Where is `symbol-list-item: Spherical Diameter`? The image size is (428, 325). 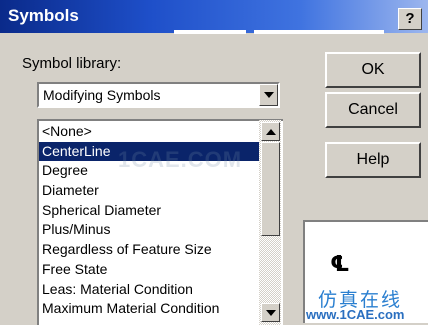 symbol-list-item: Spherical Diameter is located at coordinates (150, 211).